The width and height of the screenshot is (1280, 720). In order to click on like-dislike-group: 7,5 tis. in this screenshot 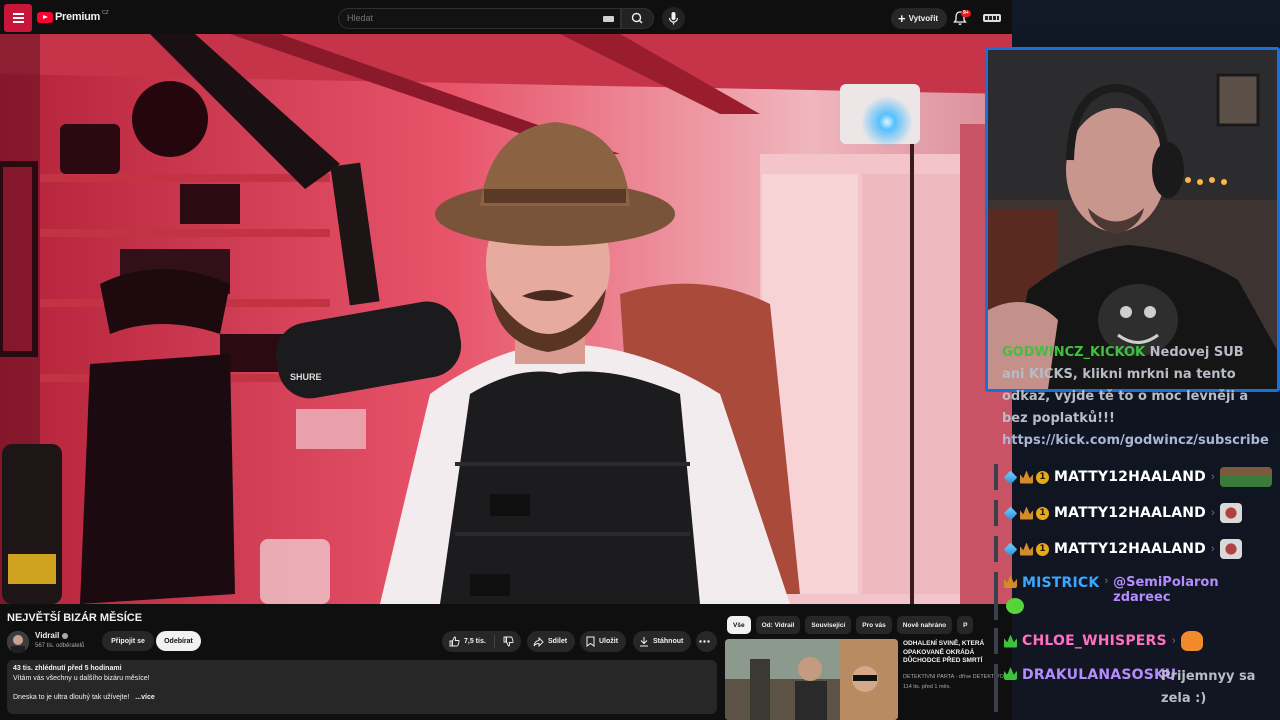, I will do `click(481, 641)`.